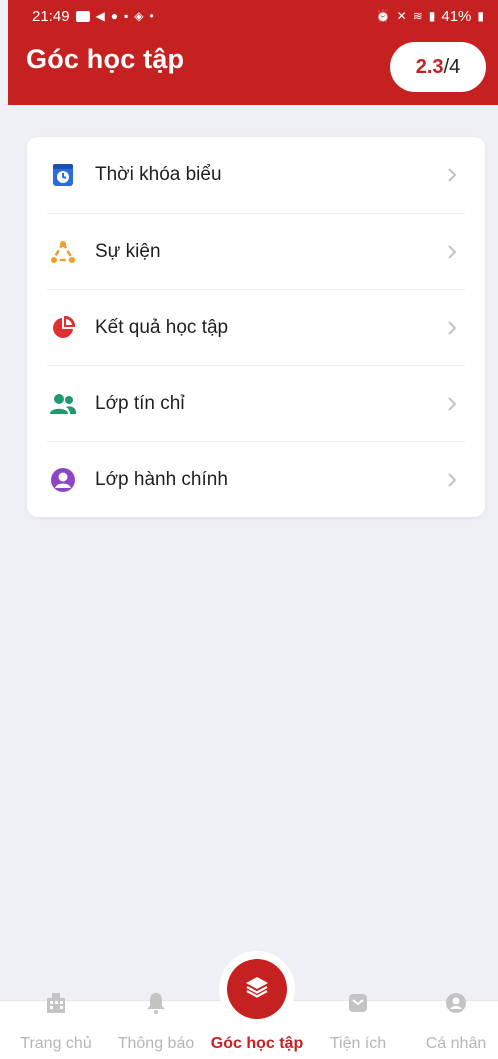 The width and height of the screenshot is (498, 1059). Describe the element at coordinates (158, 174) in the screenshot. I see `menu-item-label: Thời khóa biểu` at that location.